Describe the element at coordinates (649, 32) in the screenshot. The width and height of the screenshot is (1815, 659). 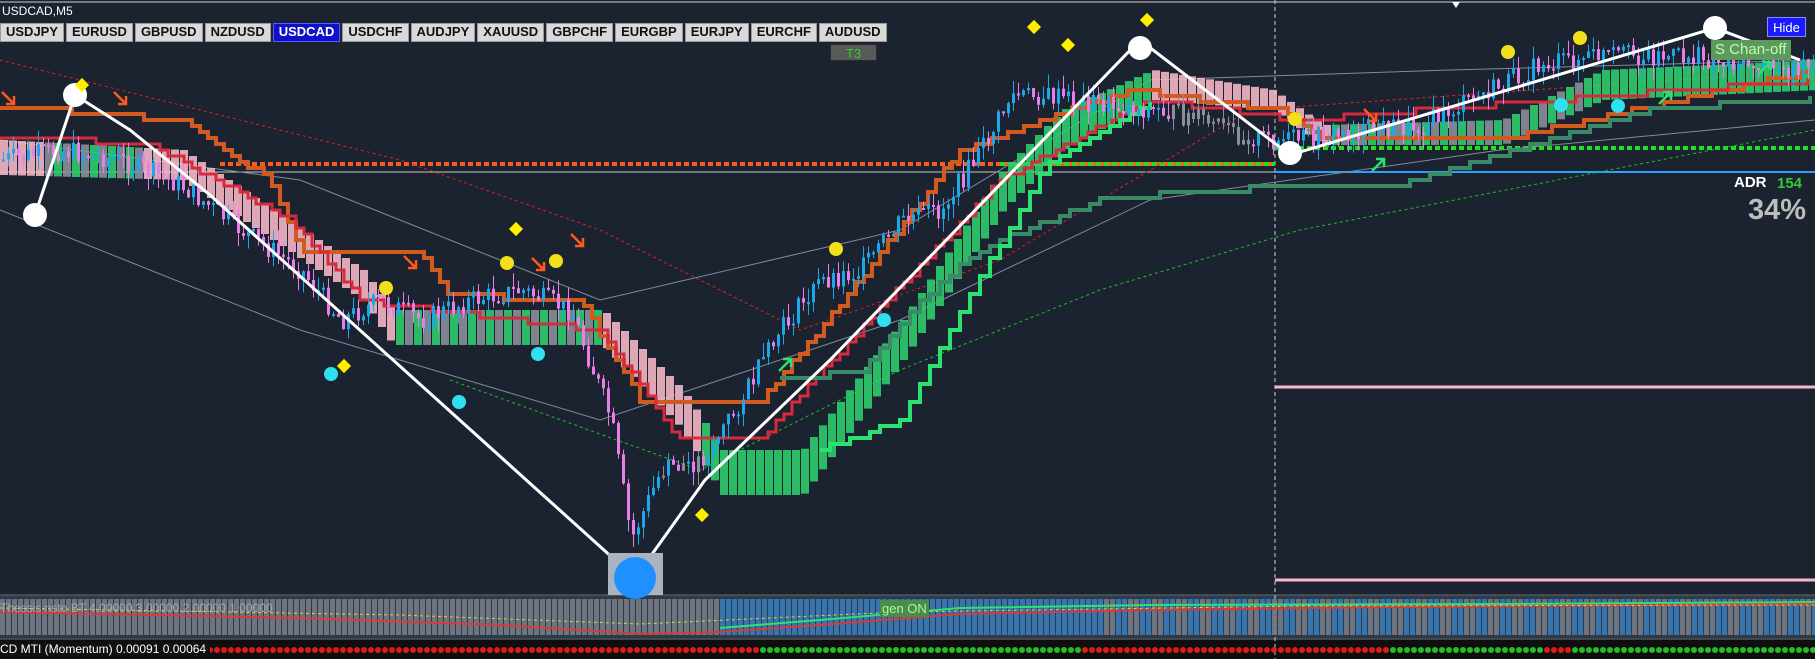
I see `symbol-tab-eurgbp: EURGBP` at that location.